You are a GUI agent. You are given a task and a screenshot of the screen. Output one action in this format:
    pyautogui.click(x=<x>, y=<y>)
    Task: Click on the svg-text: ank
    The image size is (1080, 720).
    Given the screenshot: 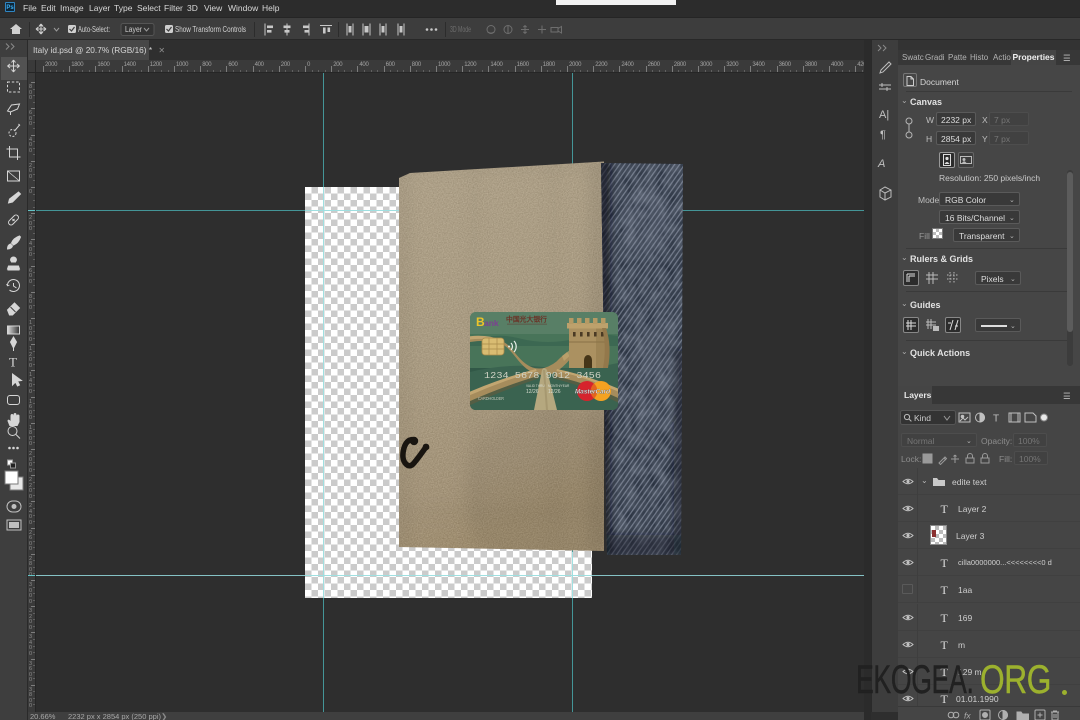 What is the action you would take?
    pyautogui.click(x=491, y=323)
    